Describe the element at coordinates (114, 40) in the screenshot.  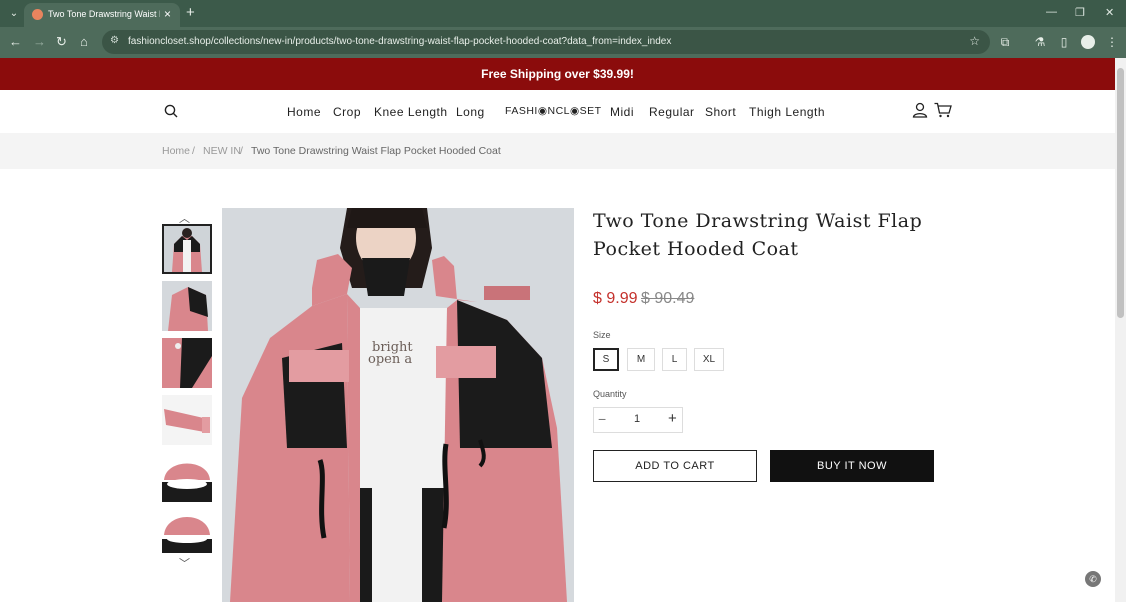
I see `site-info-icon: ⚙` at that location.